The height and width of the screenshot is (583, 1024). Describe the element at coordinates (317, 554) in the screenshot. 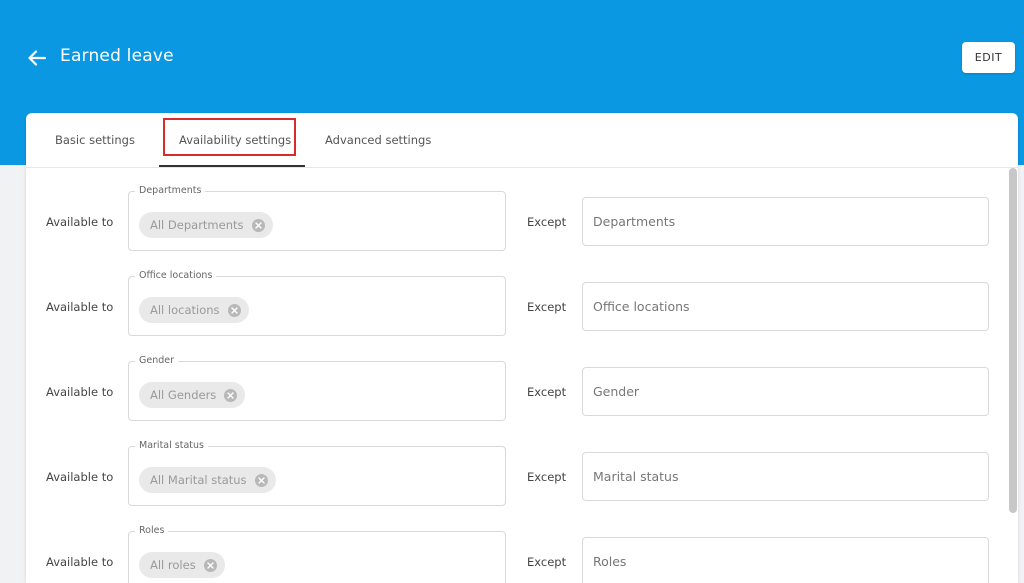

I see `roles-select: Roles All roles` at that location.